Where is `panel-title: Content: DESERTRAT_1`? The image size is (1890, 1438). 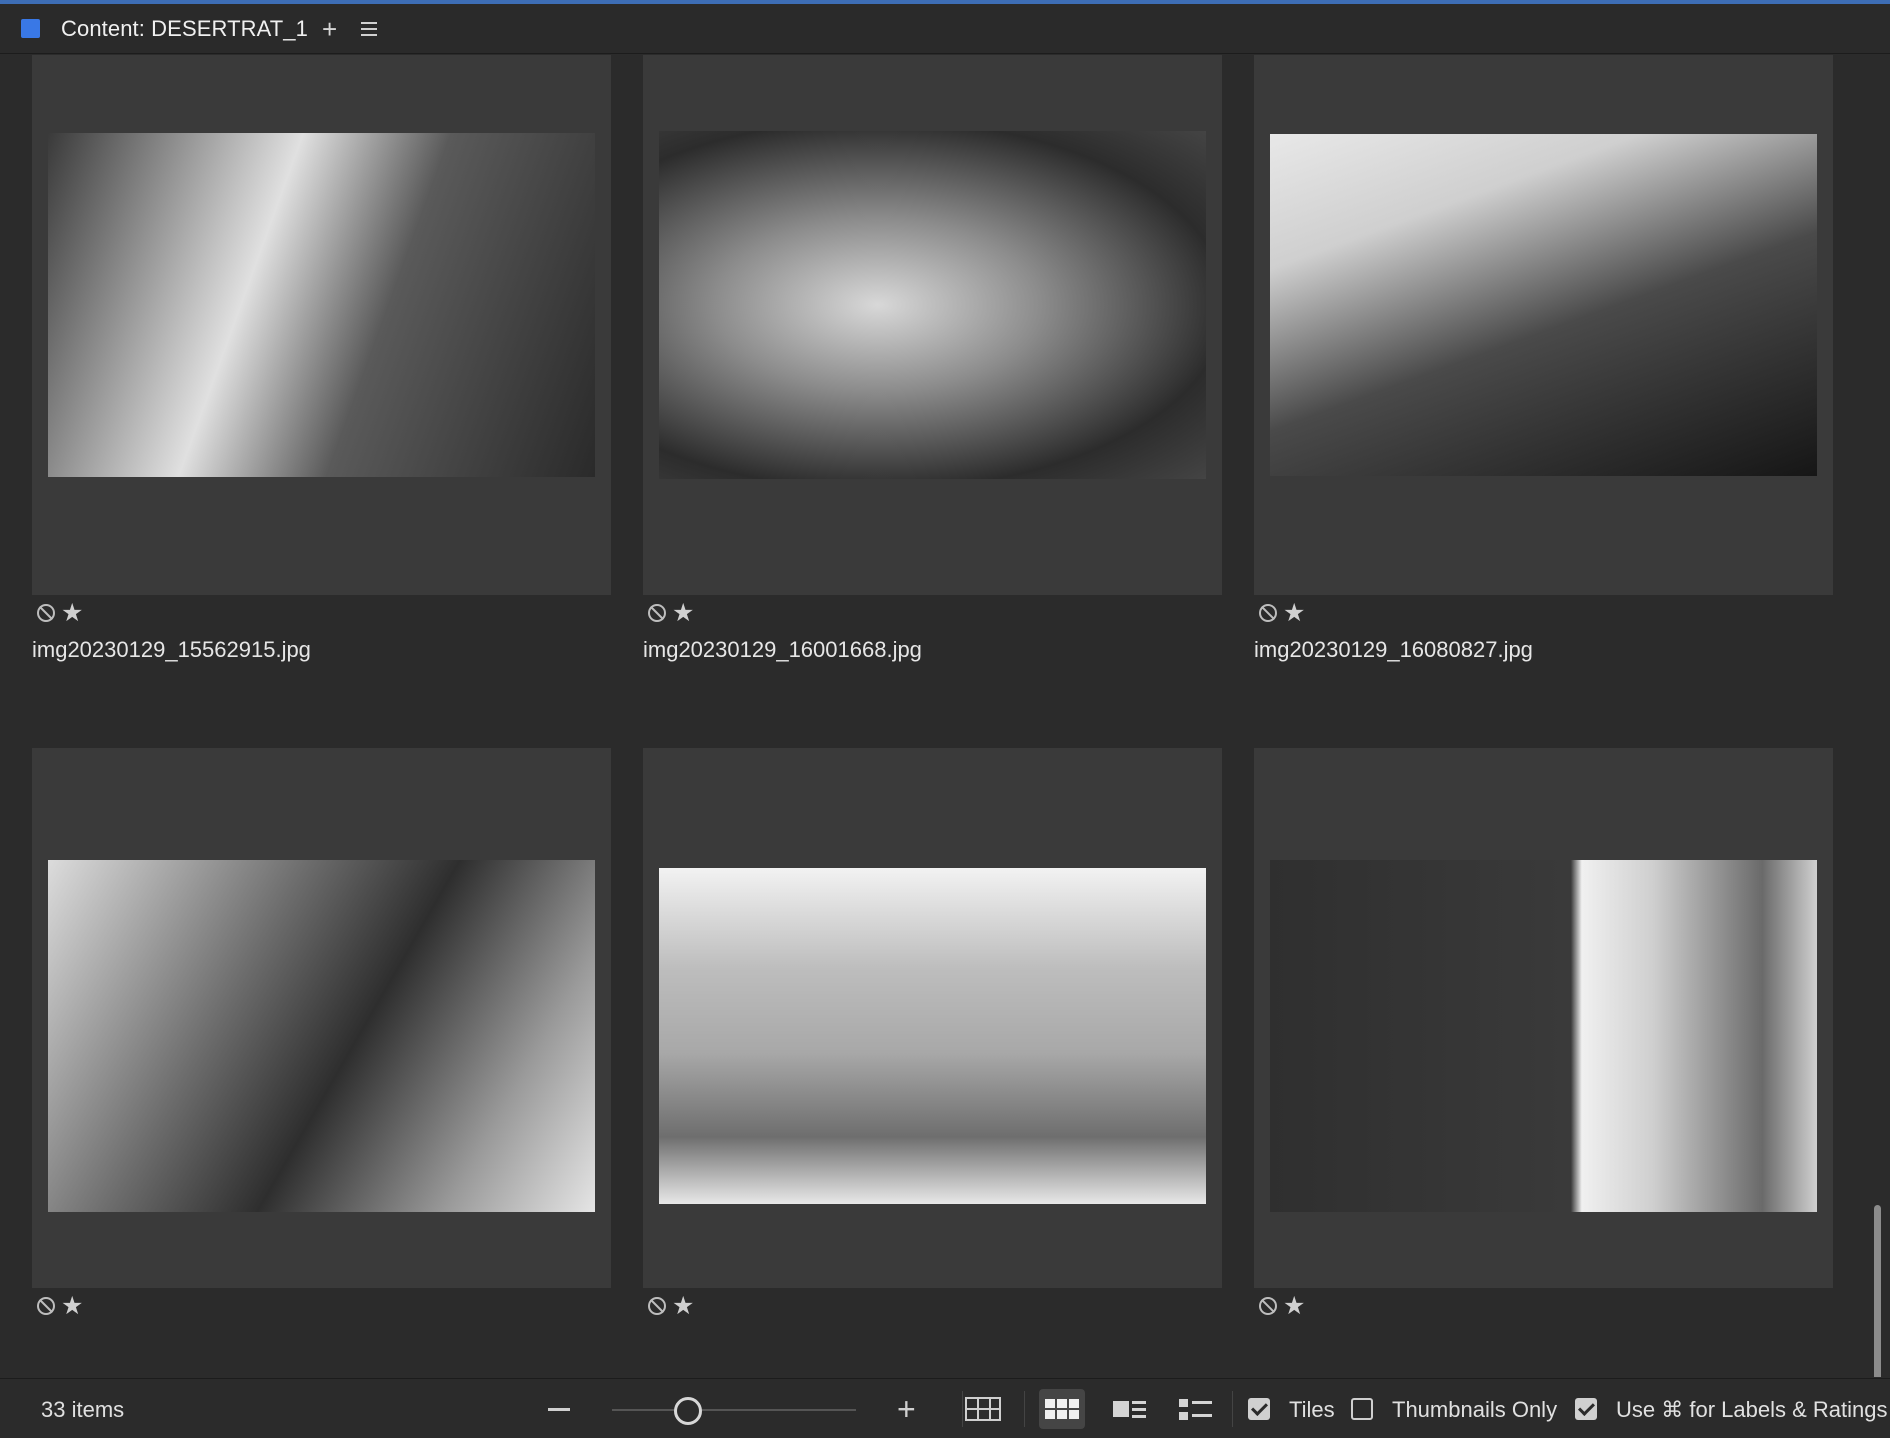 panel-title: Content: DESERTRAT_1 is located at coordinates (184, 28).